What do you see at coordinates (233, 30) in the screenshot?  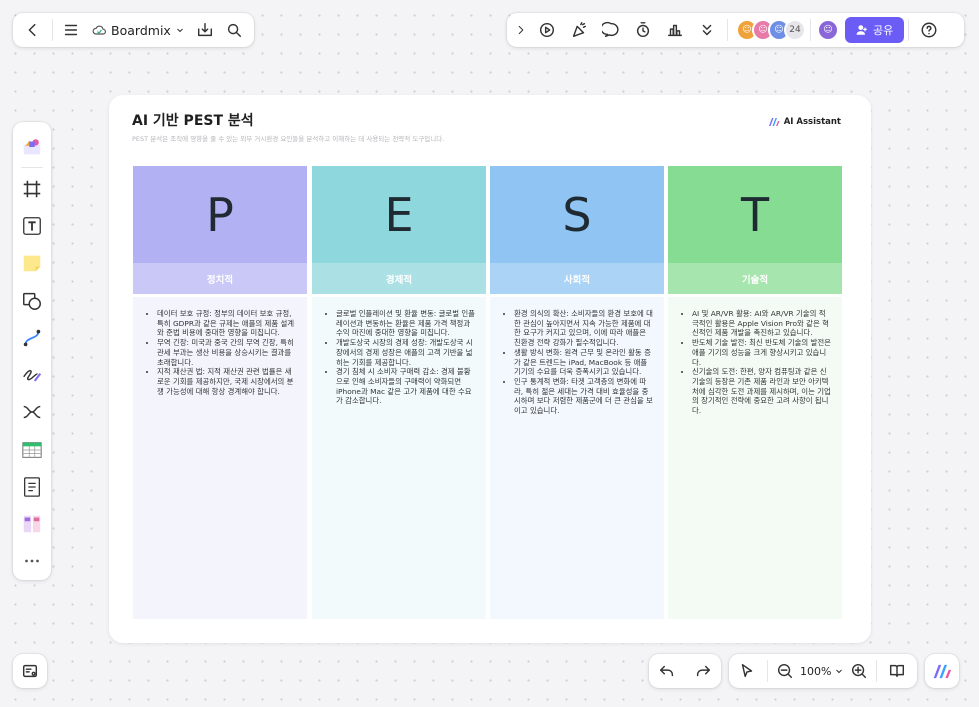 I see `search-button` at bounding box center [233, 30].